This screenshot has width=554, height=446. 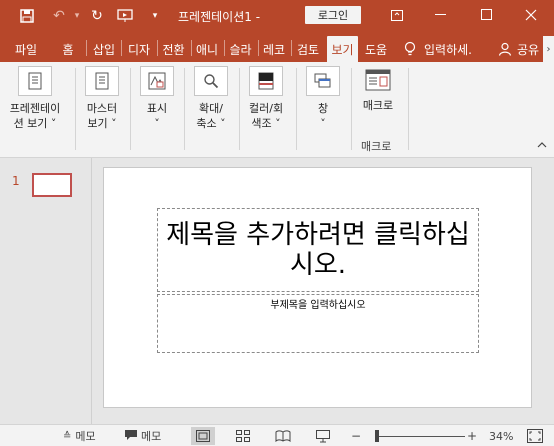 I want to click on notes-button: ≙ 메모, so click(x=79, y=436).